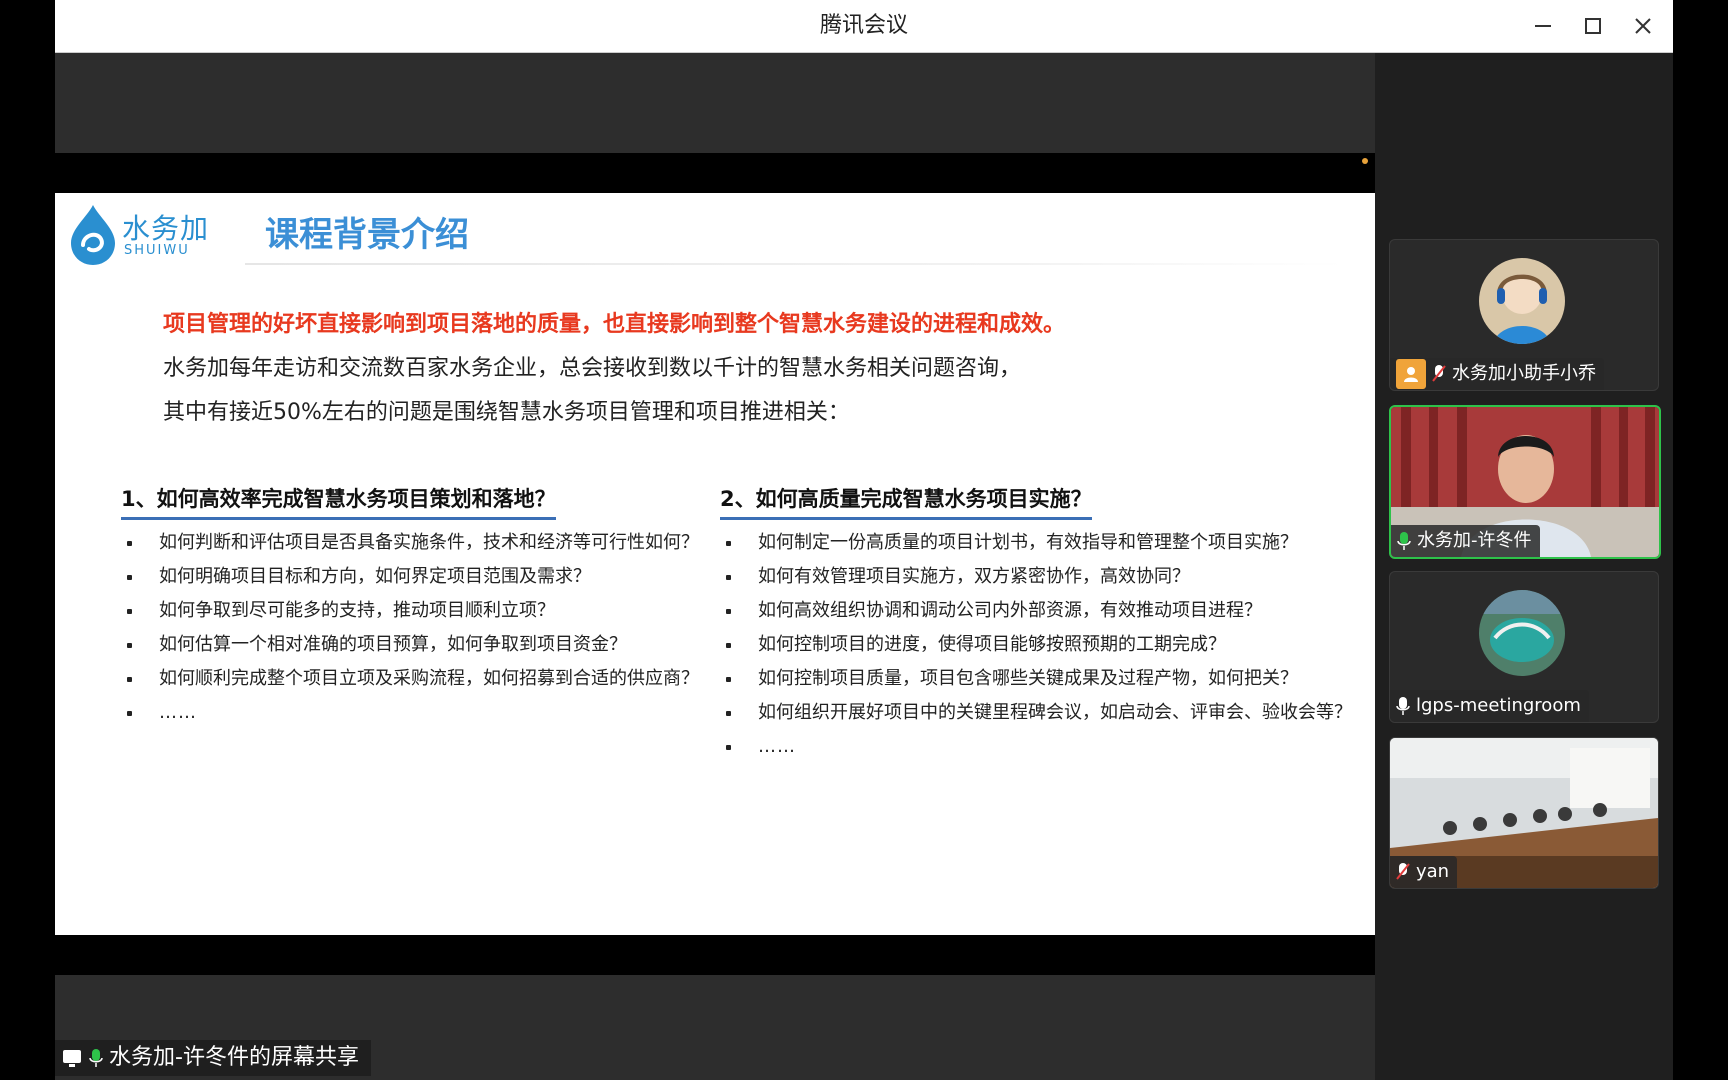 This screenshot has width=1728, height=1080. I want to click on participant-tile: 水务加小助手小乔, so click(1524, 315).